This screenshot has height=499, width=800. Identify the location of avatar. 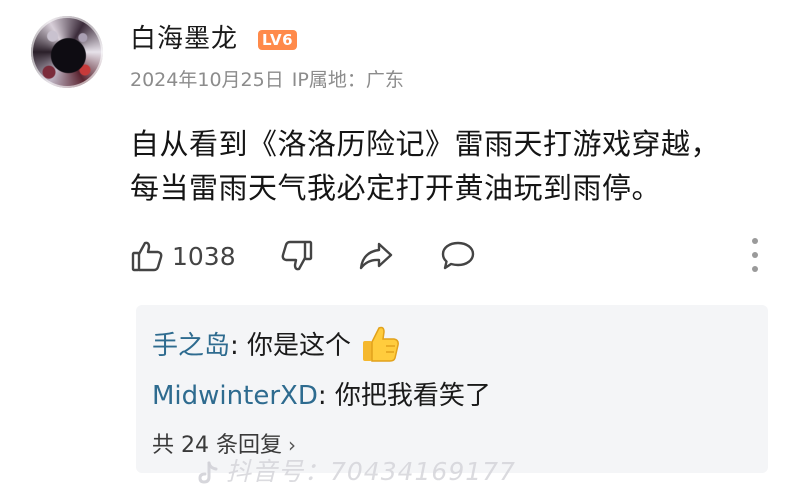
(67, 52).